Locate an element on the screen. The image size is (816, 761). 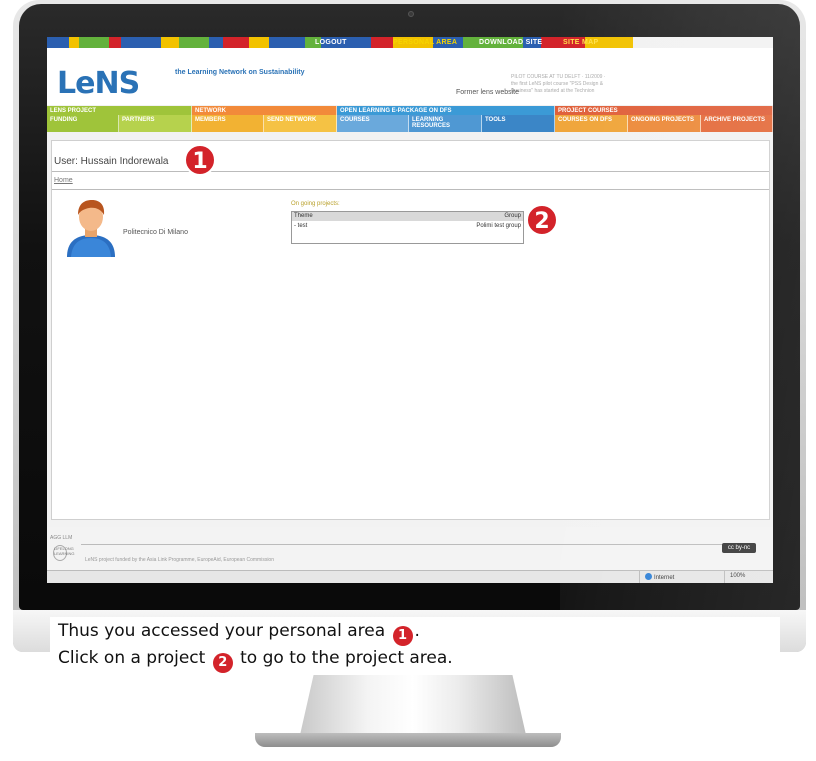
site-map-link: SITE MAP is located at coordinates (580, 42).